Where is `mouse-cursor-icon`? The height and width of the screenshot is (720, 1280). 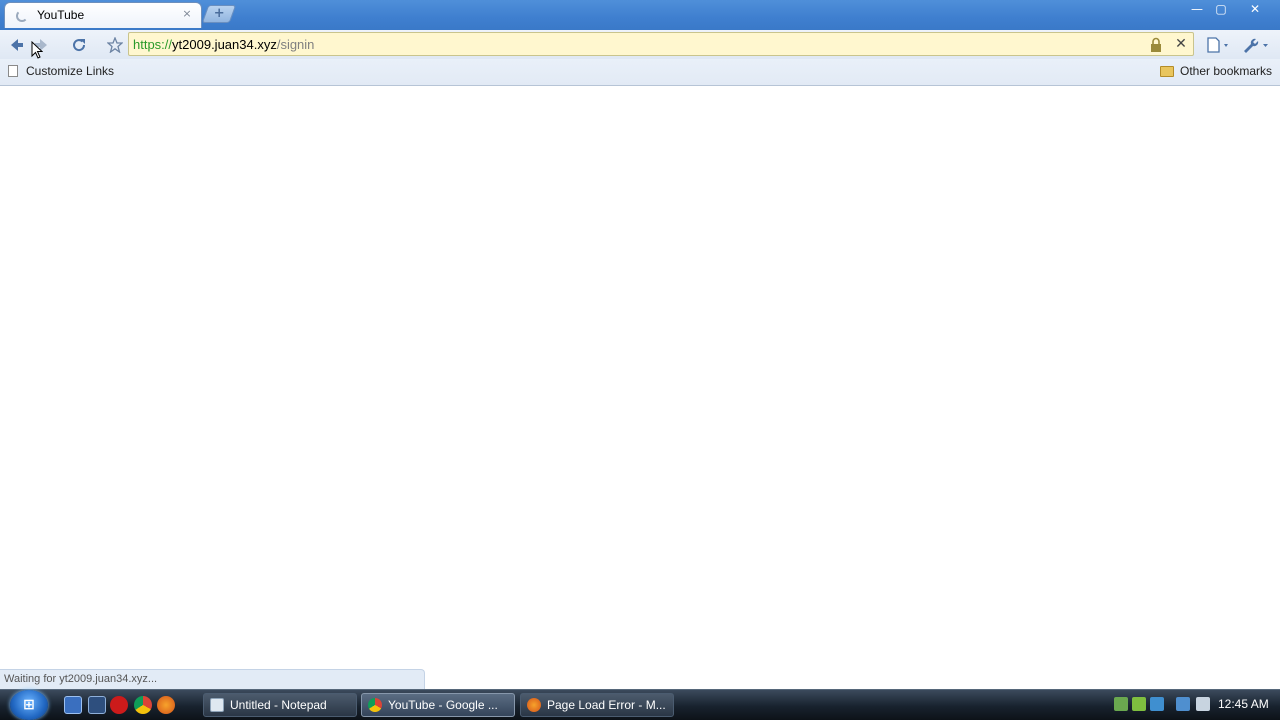 mouse-cursor-icon is located at coordinates (37, 50).